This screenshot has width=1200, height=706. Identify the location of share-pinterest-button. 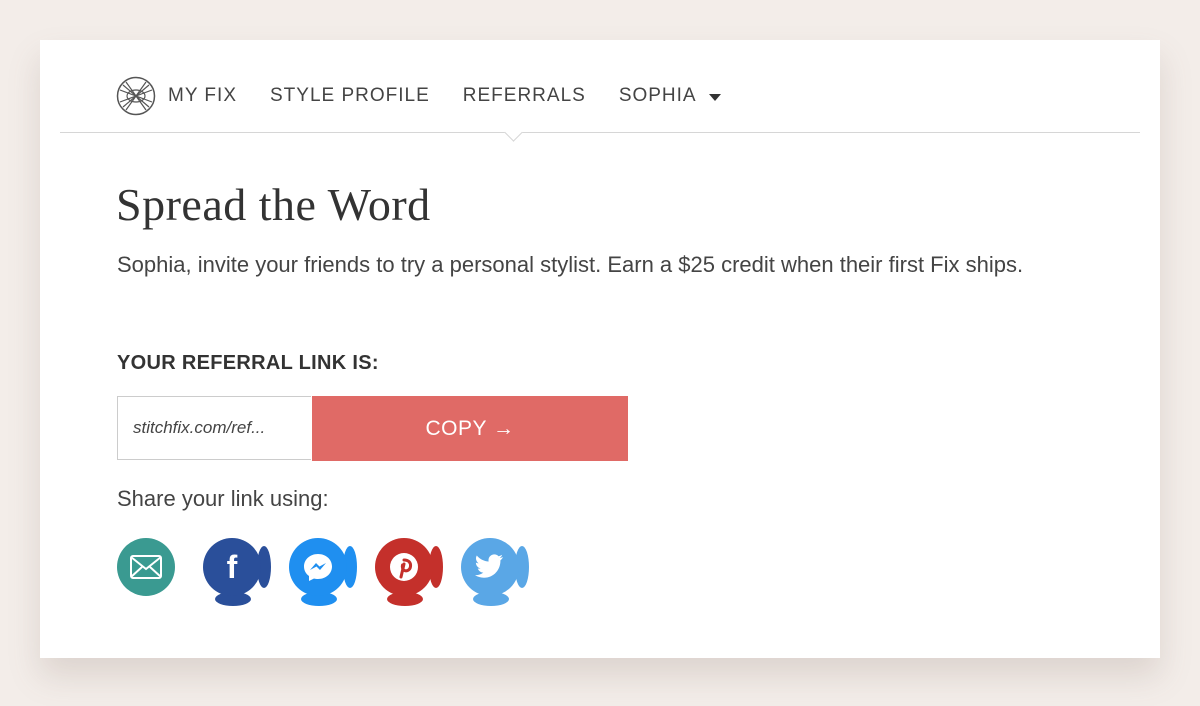
(409, 572).